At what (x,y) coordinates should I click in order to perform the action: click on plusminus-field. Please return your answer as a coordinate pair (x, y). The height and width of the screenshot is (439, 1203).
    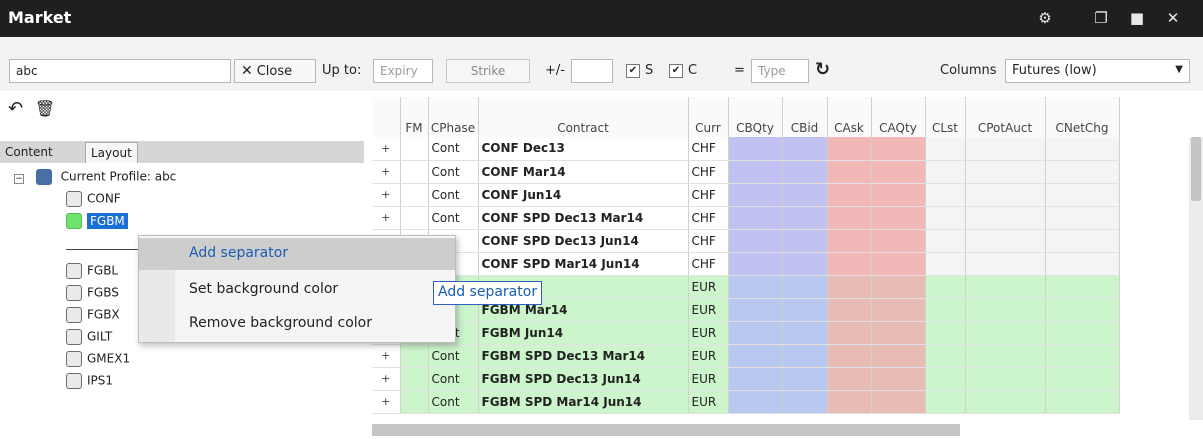
    Looking at the image, I should click on (592, 71).